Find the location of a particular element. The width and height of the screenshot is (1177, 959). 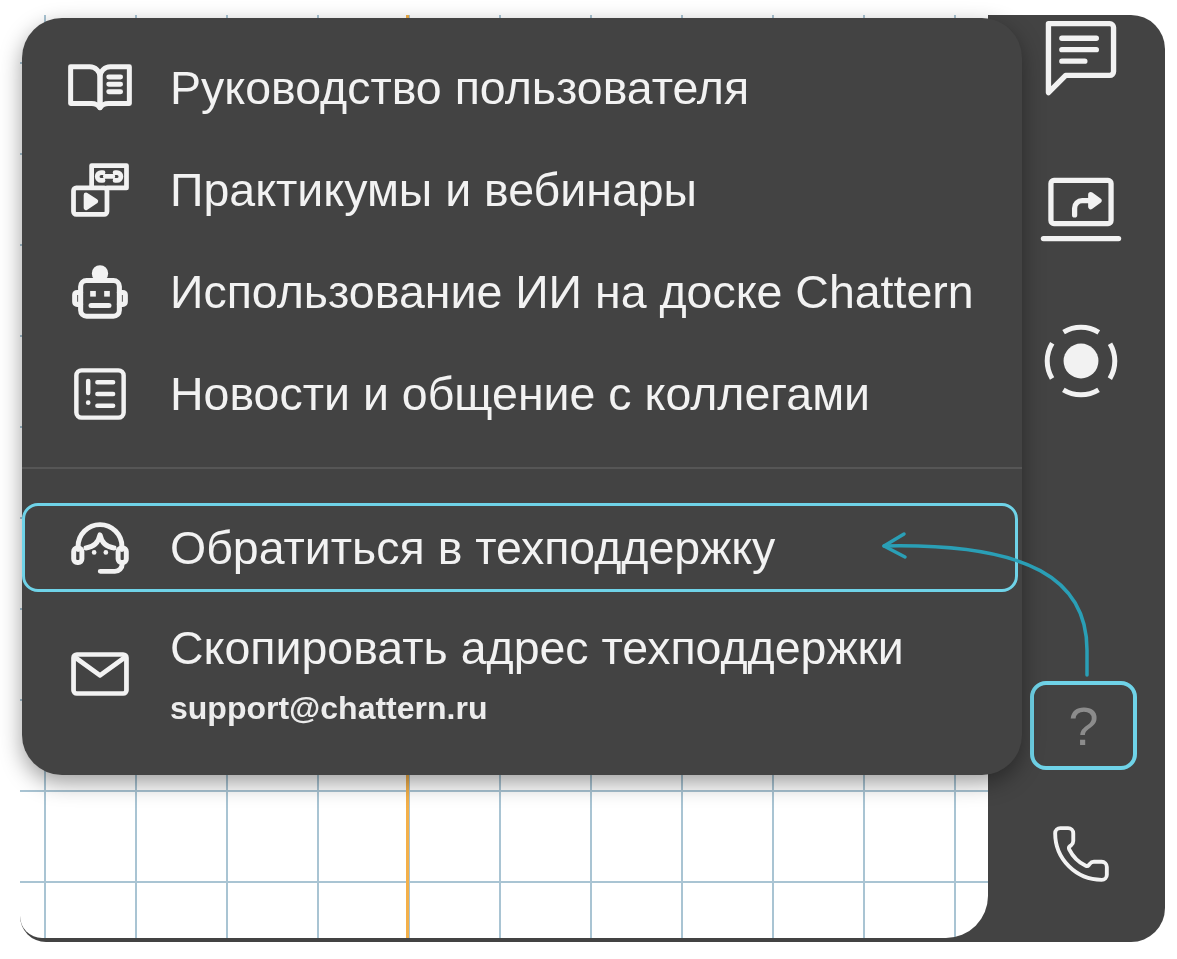

menu-item: Скопировать адрес техподдержки support@chattern.ru is located at coordinates (520, 674).